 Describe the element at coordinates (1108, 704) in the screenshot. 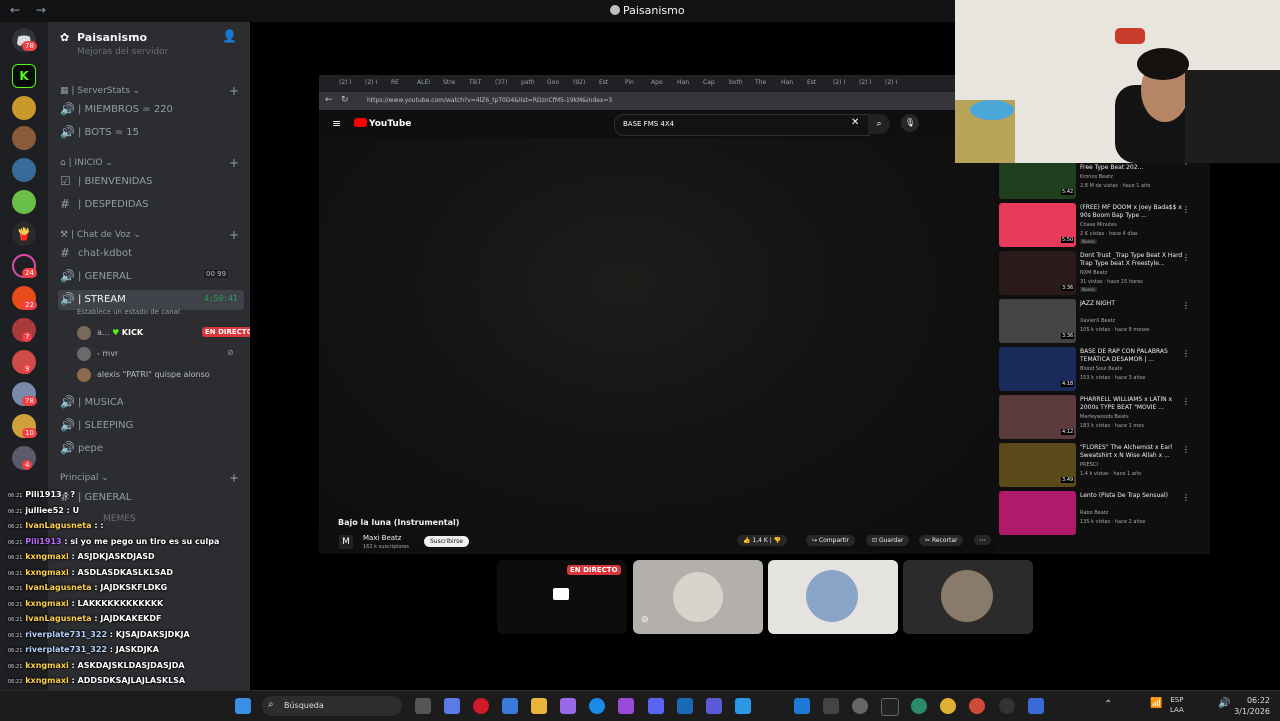

I see `tray-chevron-icon: ⌃` at that location.